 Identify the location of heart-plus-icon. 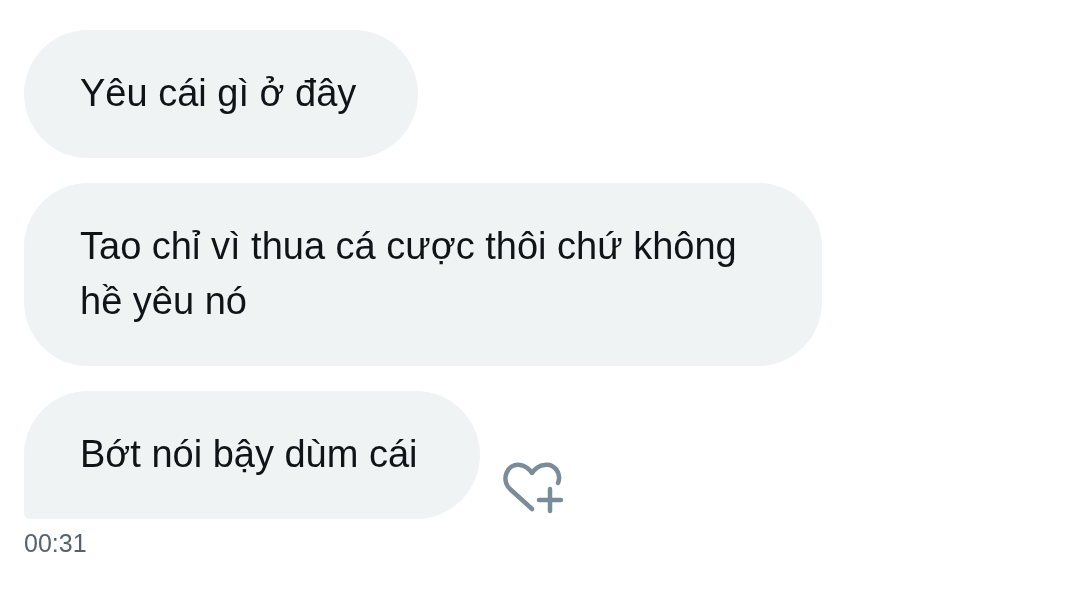
(533, 487).